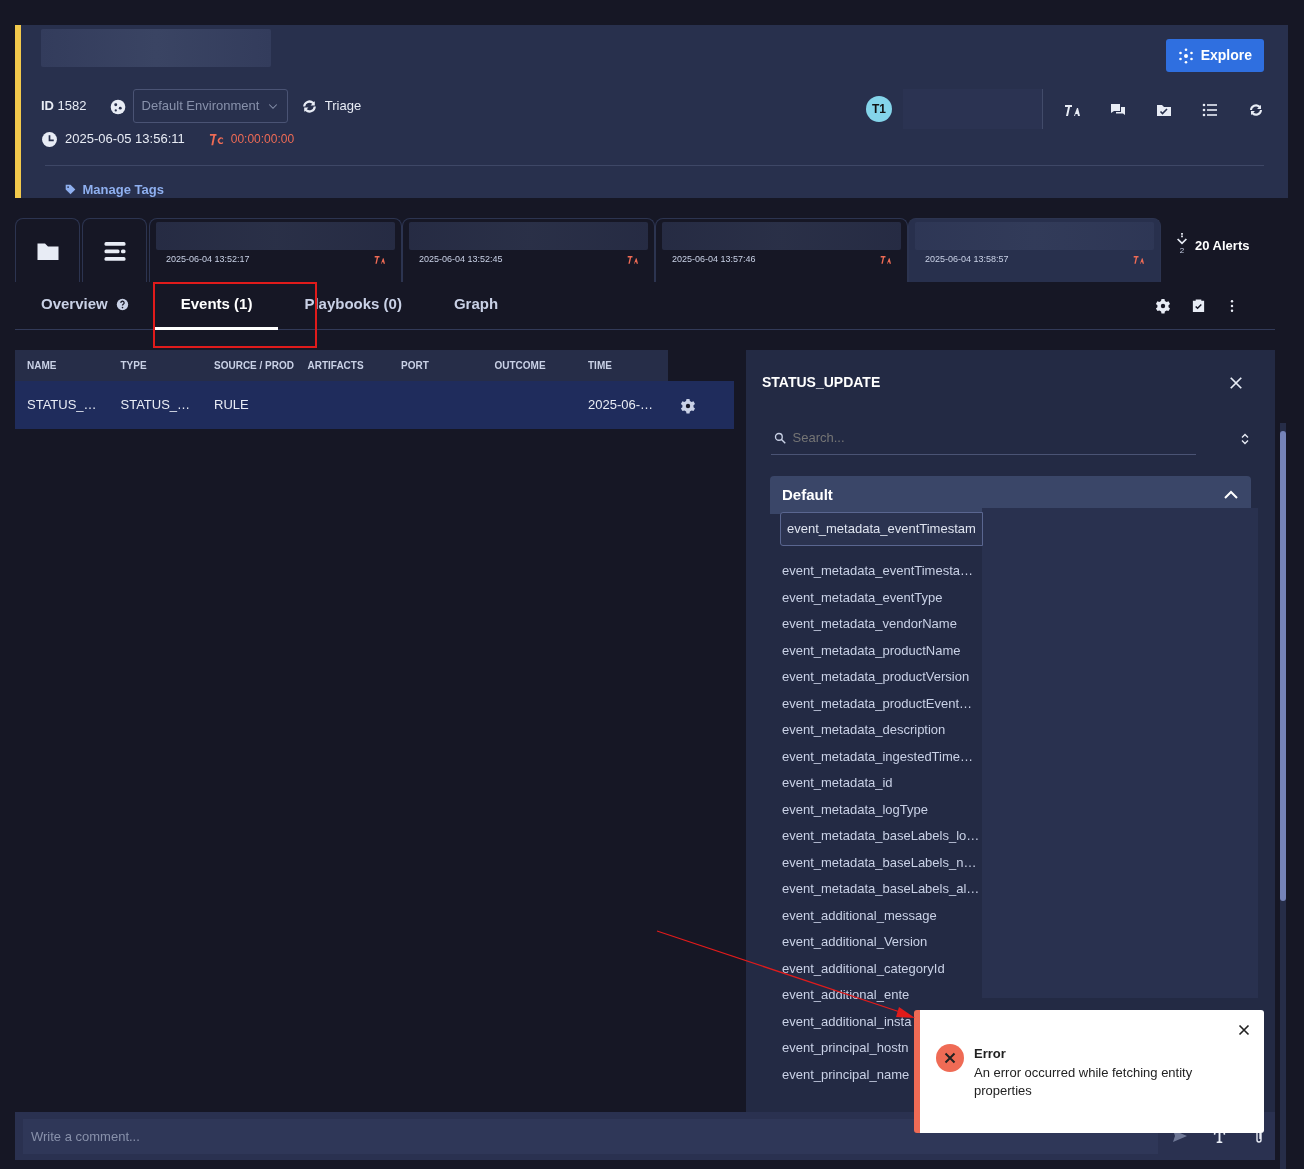 The image size is (1304, 1169). What do you see at coordinates (845, 1047) in the screenshot?
I see `field-name: event_principal_hostn` at bounding box center [845, 1047].